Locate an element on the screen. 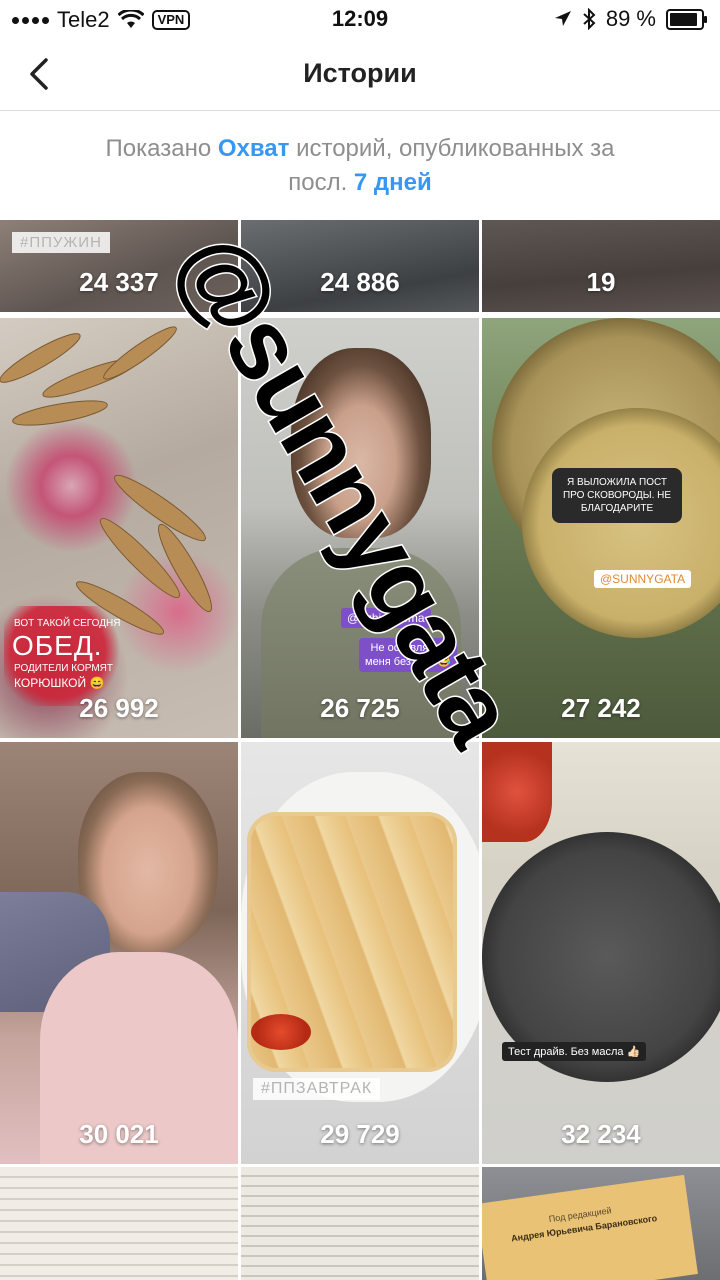  mention-sticker: @SUNNYGATA is located at coordinates (643, 579).